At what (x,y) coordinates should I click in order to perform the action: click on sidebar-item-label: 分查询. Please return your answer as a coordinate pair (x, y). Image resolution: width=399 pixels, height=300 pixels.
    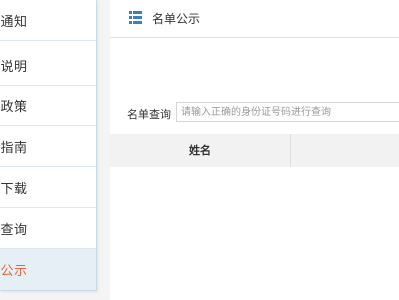
    Looking at the image, I should click on (14, 230).